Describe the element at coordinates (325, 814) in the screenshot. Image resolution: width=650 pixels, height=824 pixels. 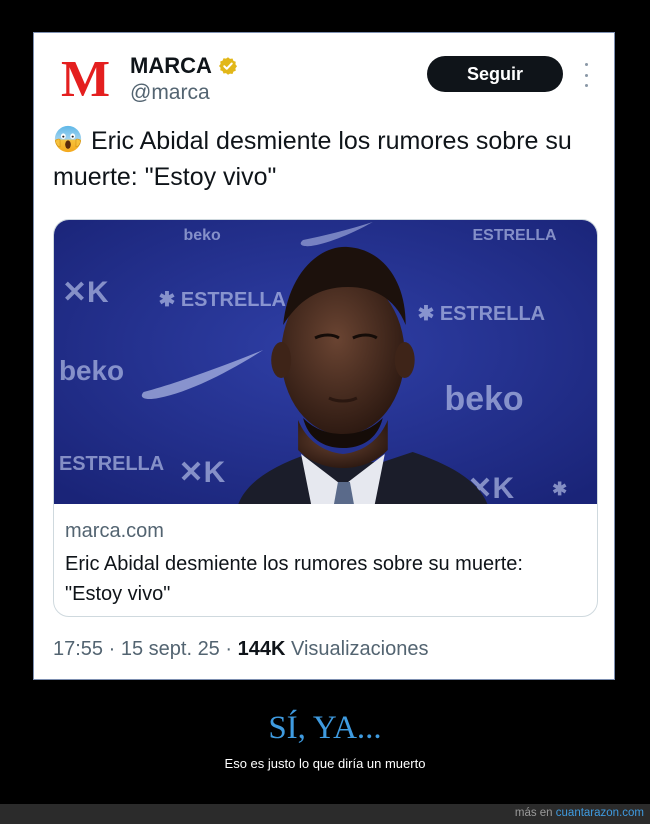
I see `footer-bar: más en cuantarazon.com` at that location.